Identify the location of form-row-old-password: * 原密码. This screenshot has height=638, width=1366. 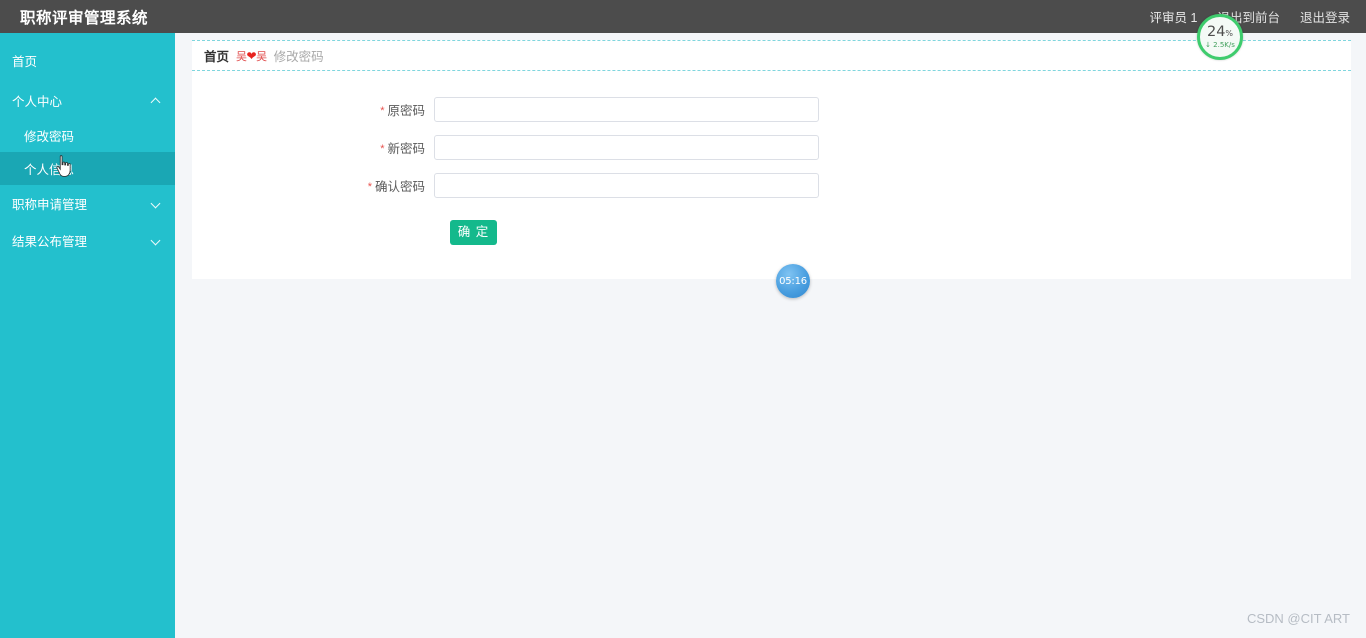
(771, 109).